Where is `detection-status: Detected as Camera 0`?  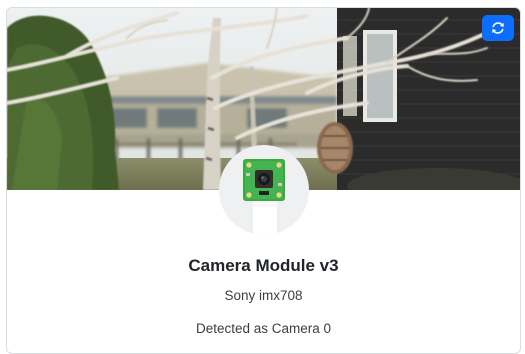 detection-status: Detected as Camera 0 is located at coordinates (263, 328).